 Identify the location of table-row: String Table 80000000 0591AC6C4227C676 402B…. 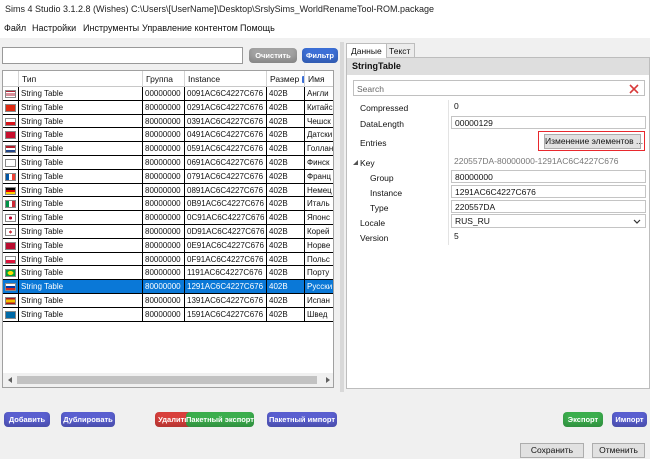
(168, 149).